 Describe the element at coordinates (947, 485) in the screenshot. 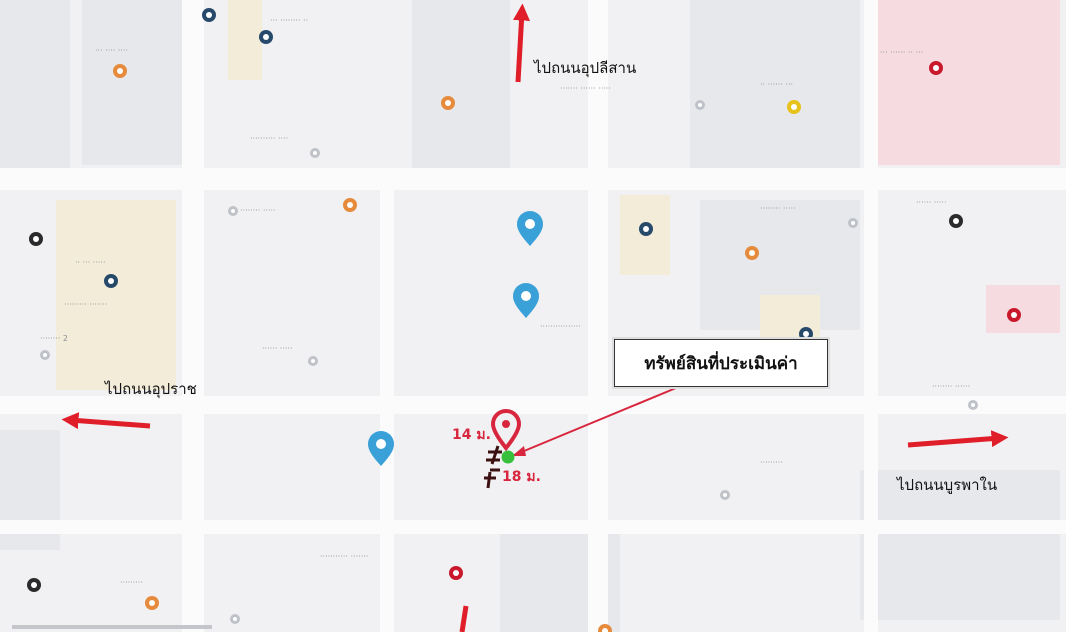

I see `east-direction-label: ไปถนนบูรพาใน` at that location.